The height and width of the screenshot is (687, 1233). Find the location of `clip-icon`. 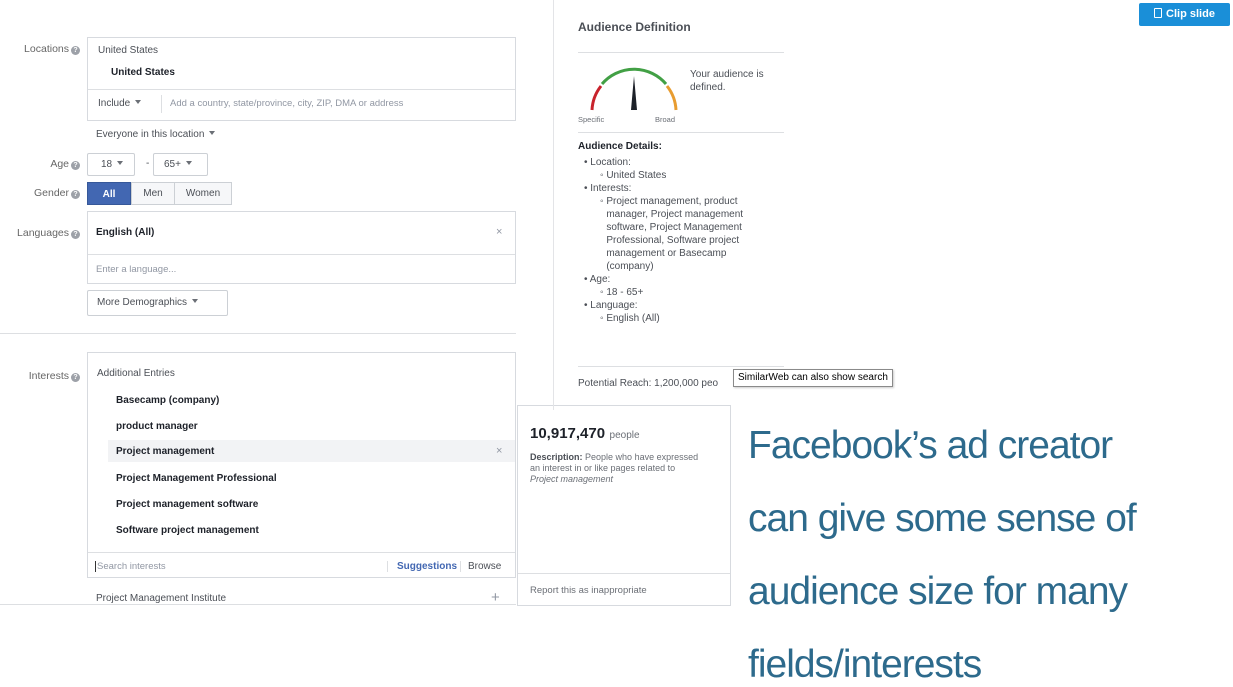

clip-icon is located at coordinates (1158, 13).